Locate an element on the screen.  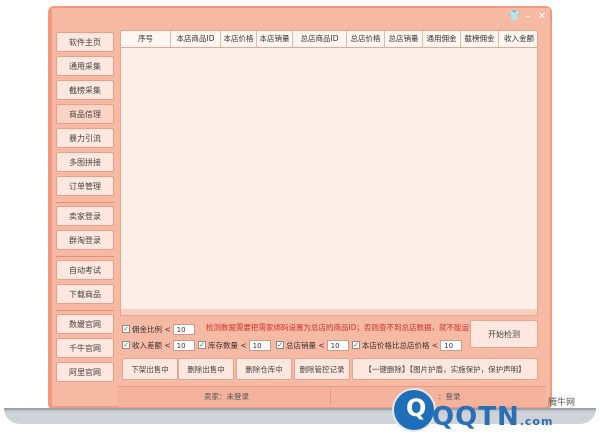
sidebar-item-qianniu-site: 千牛官网 is located at coordinates (85, 348).